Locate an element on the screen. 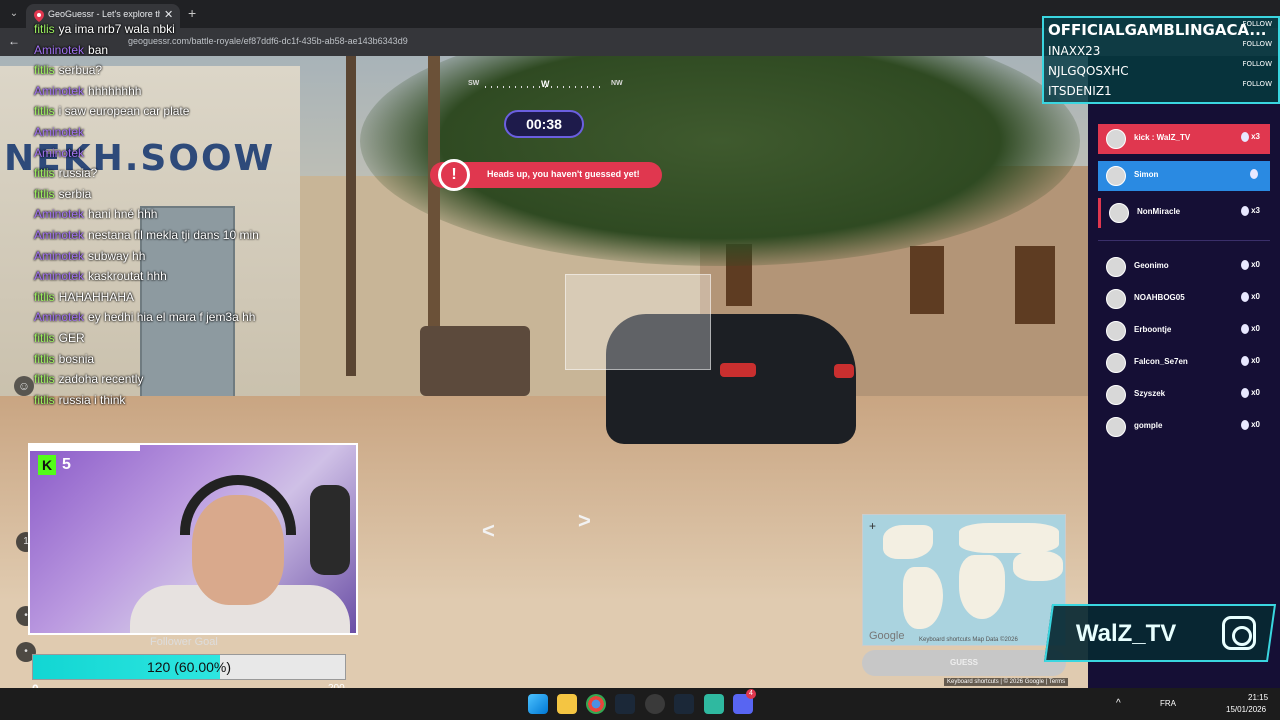 Image resolution: width=1280 pixels, height=720 pixels. chat-text: hhhhhhhh is located at coordinates (115, 90).